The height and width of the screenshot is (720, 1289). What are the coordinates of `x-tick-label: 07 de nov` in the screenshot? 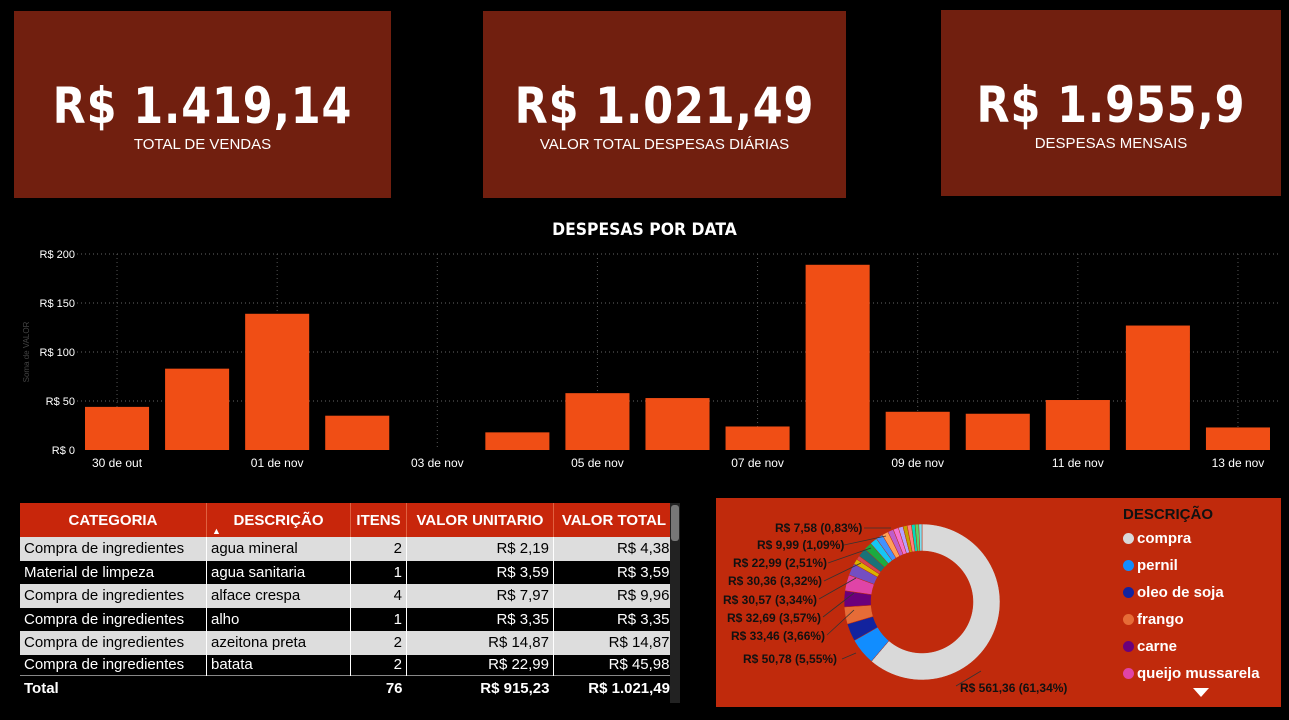 It's located at (757, 463).